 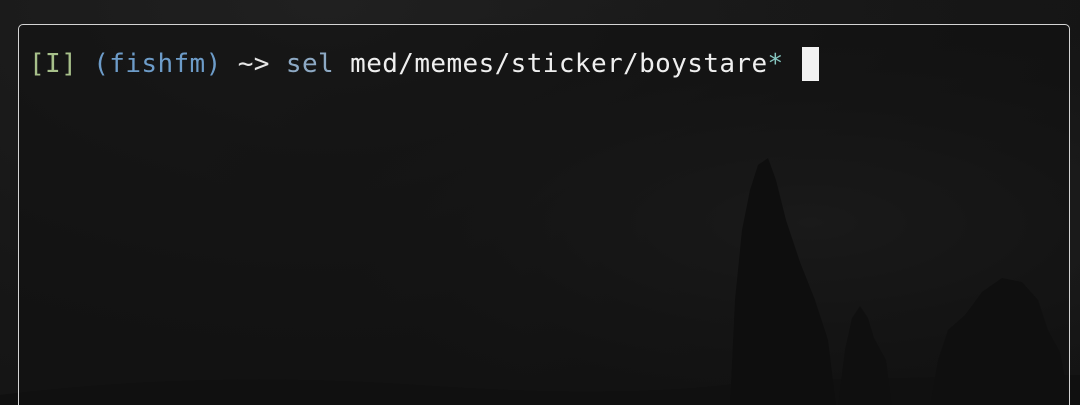 What do you see at coordinates (157, 64) in the screenshot?
I see `virtualenv-label: (fishfm)` at bounding box center [157, 64].